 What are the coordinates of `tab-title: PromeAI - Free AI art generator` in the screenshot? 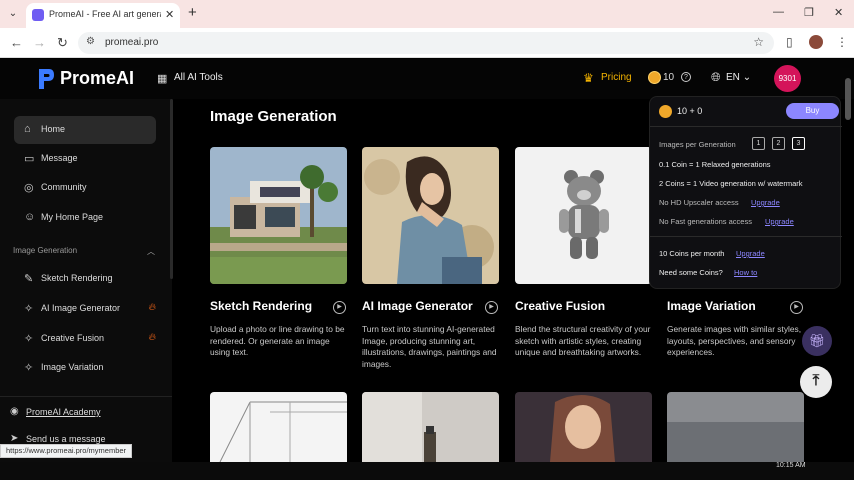 It's located at (105, 14).